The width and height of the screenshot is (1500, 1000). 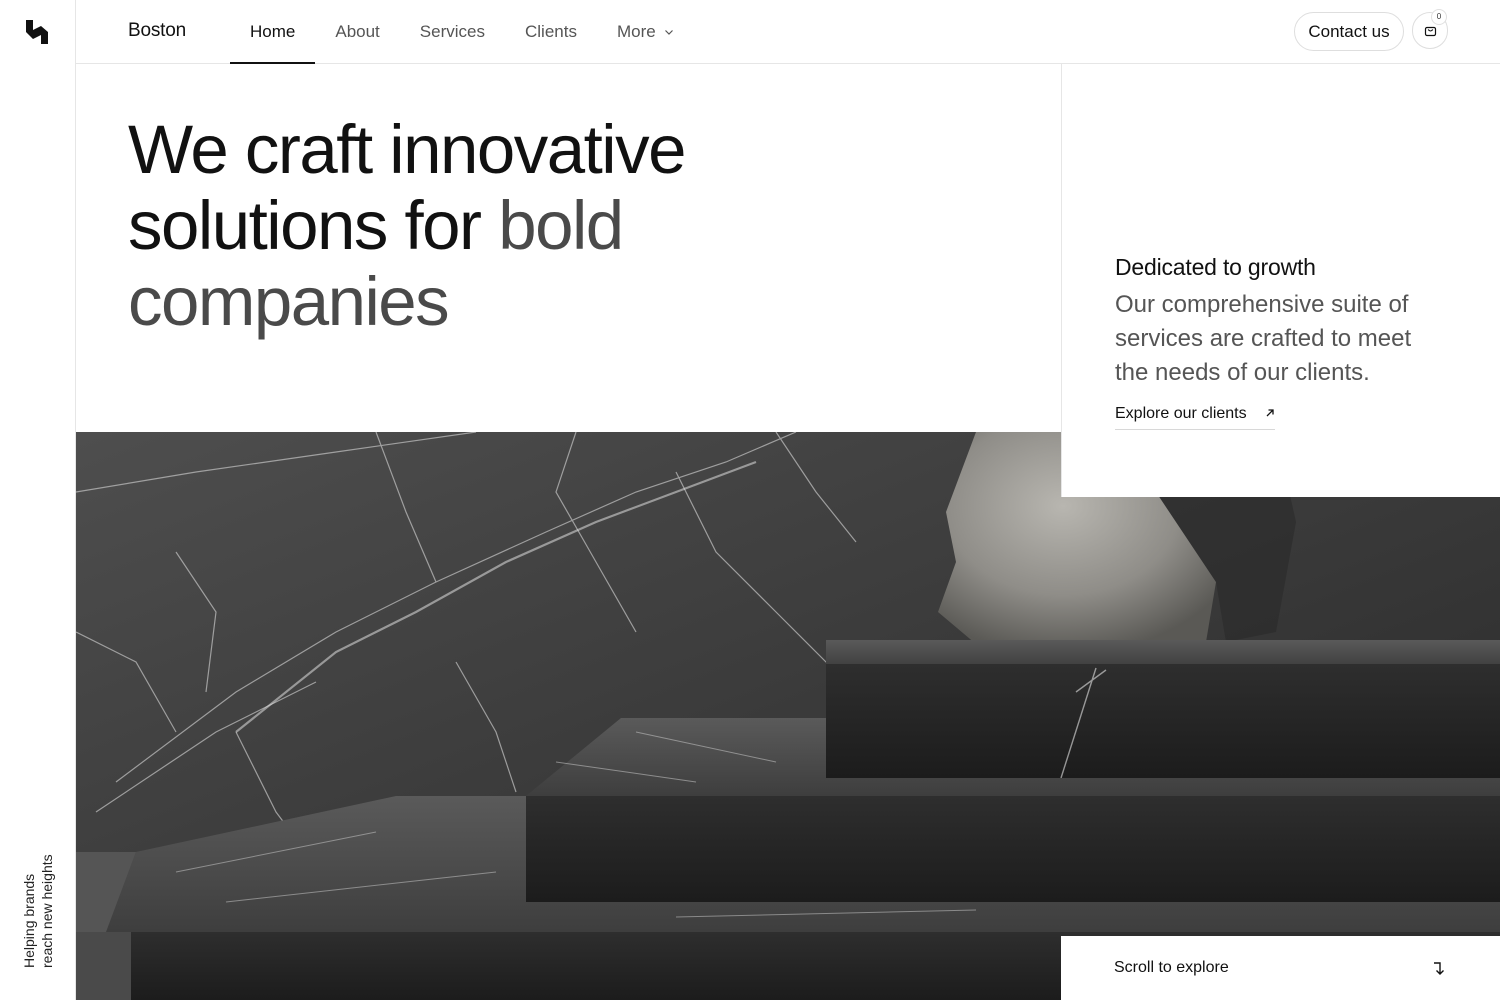 What do you see at coordinates (636, 31) in the screenshot?
I see `nav-label: More` at bounding box center [636, 31].